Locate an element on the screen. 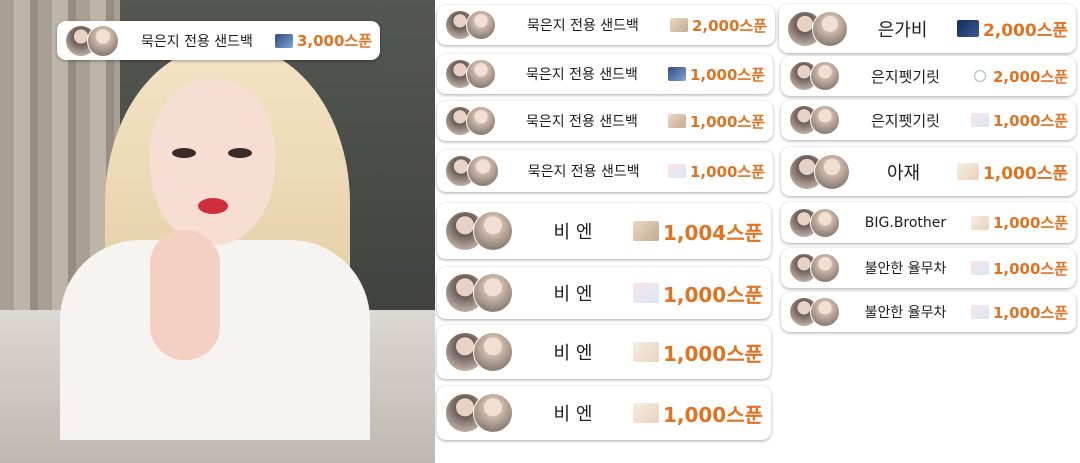 This screenshot has height=463, width=1080. donation-item: BIG.Brother 1,000스푼 is located at coordinates (928, 222).